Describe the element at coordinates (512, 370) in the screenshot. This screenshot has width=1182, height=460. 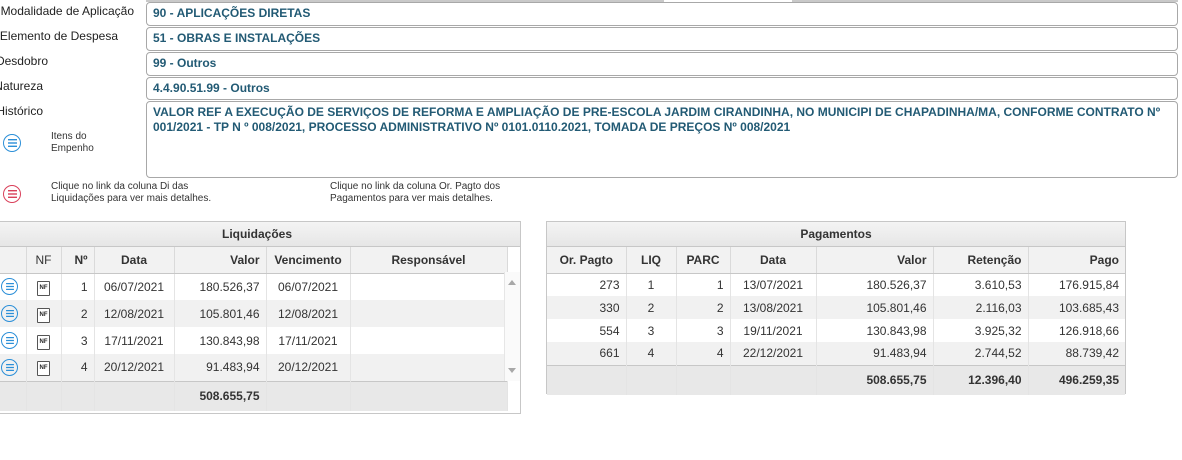
I see `scroll-down-icon` at that location.